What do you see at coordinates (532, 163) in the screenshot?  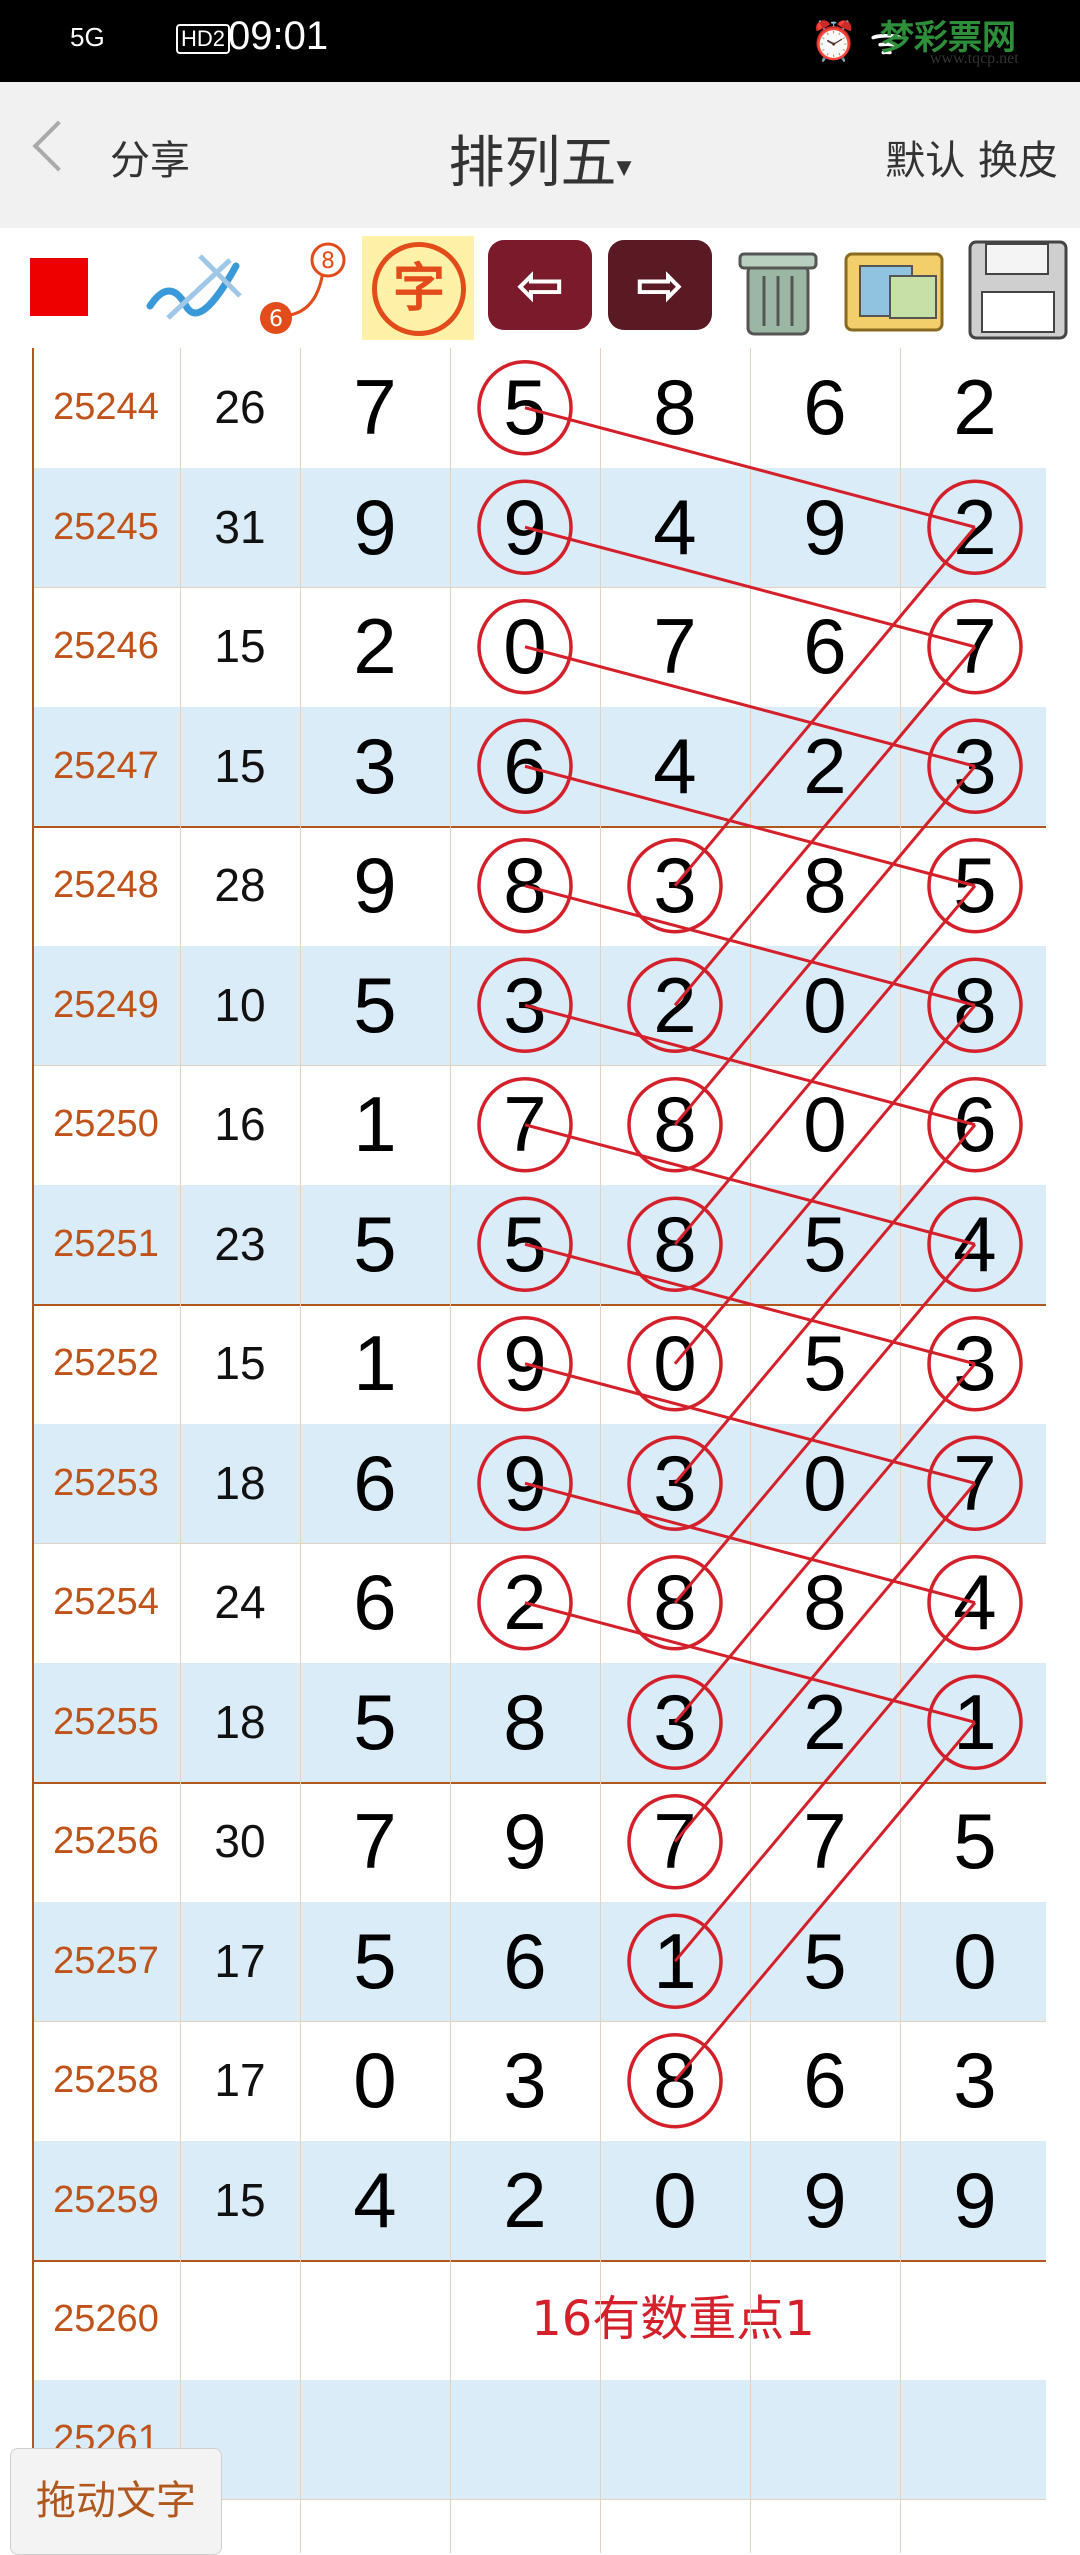 I see `title-text: 排列五` at bounding box center [532, 163].